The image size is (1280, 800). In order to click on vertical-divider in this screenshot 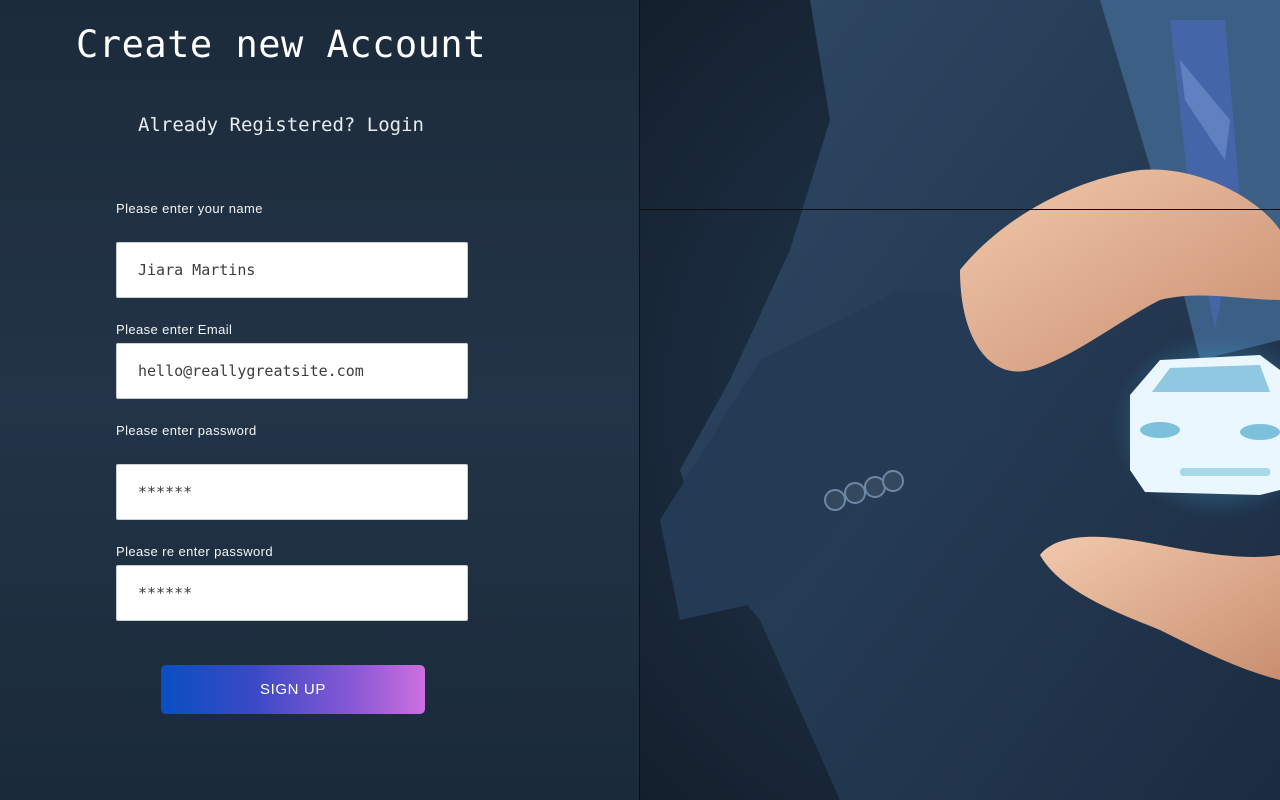, I will do `click(639, 400)`.